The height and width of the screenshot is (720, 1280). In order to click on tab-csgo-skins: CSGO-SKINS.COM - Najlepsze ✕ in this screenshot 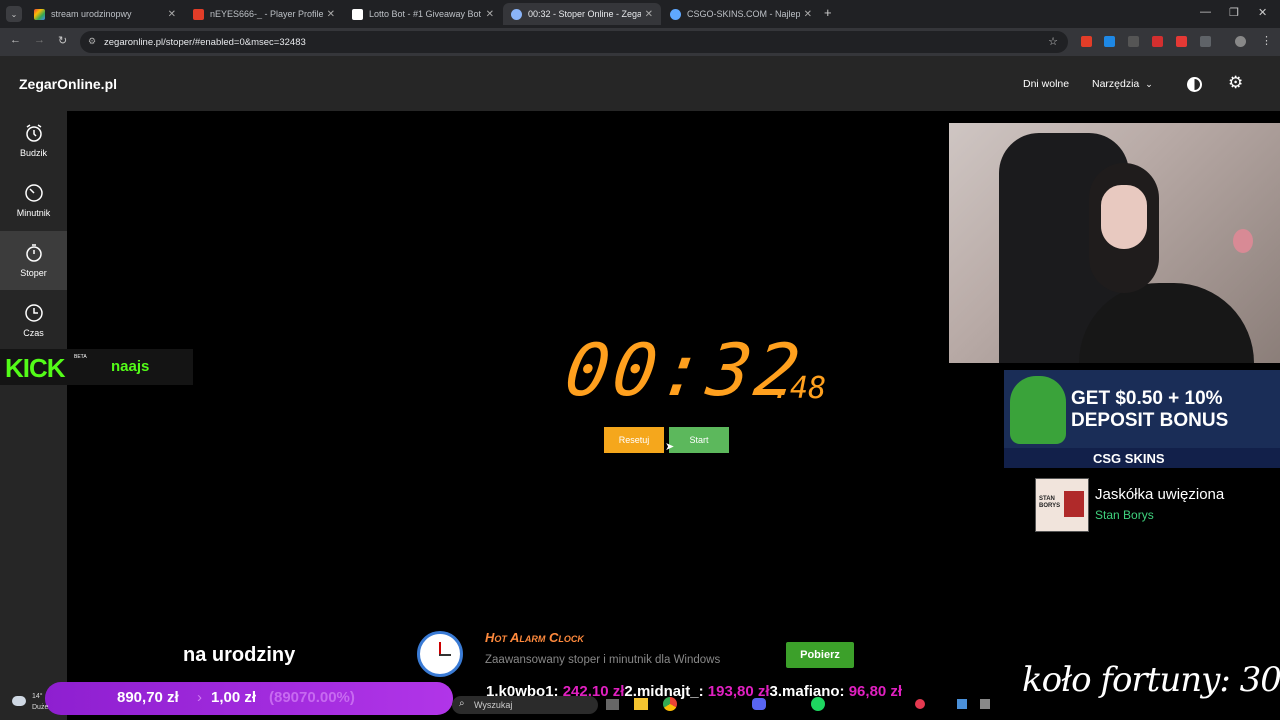, I will do `click(741, 14)`.